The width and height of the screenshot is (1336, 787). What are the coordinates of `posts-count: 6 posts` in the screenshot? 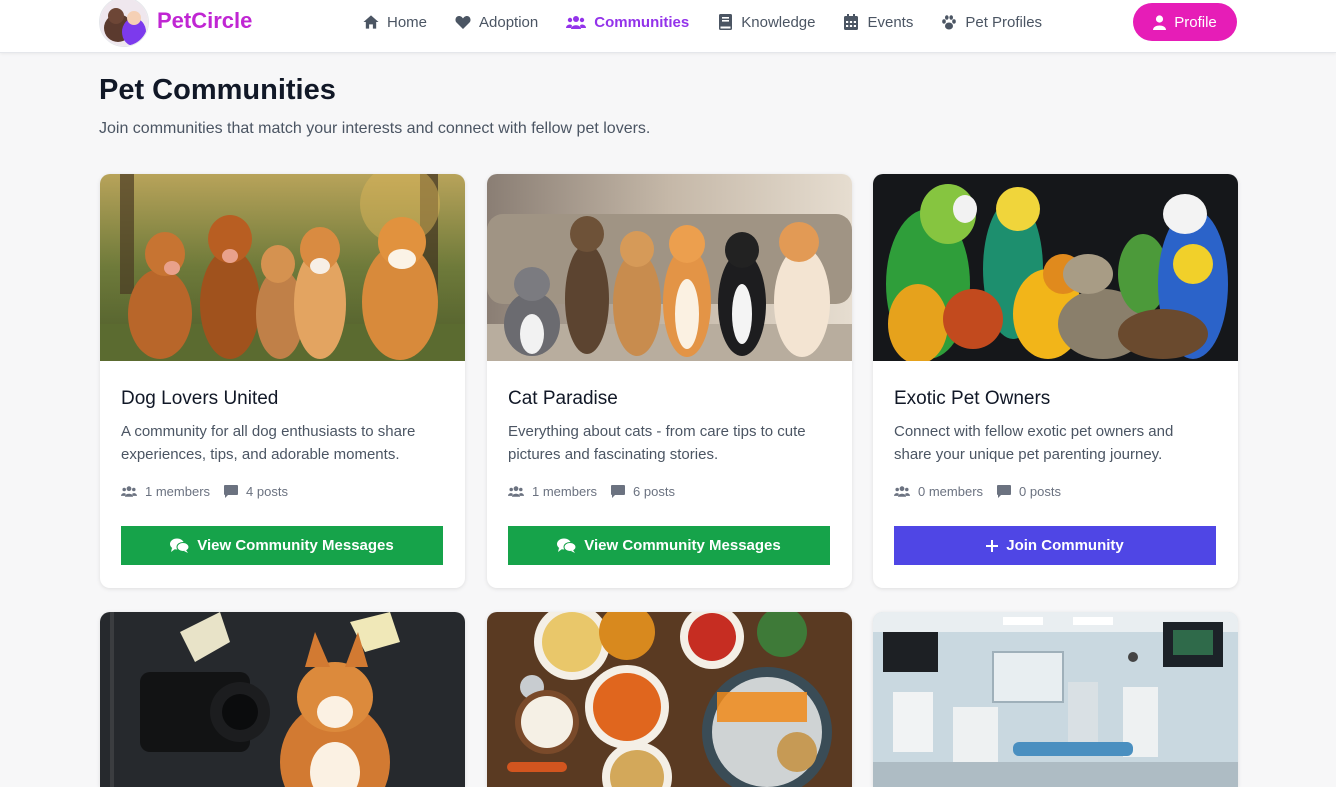 It's located at (643, 491).